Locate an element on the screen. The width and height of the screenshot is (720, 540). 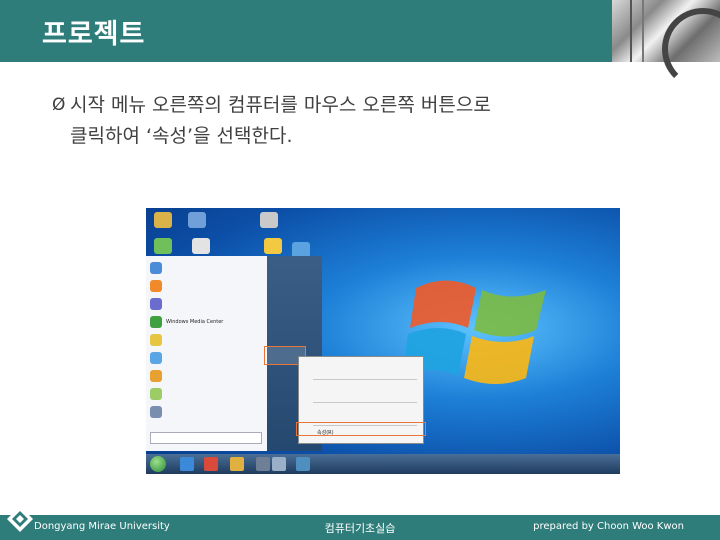
windows-logo-icon is located at coordinates (476, 332).